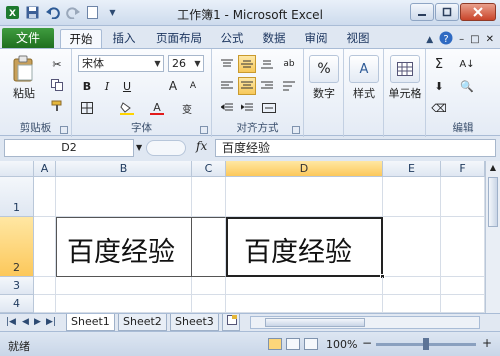  Describe the element at coordinates (17, 197) in the screenshot. I see `row-header-1: 1` at that location.